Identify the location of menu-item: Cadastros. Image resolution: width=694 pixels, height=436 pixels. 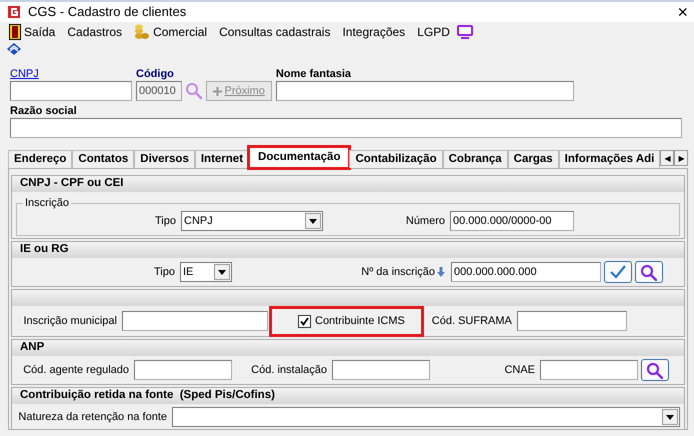
(95, 32).